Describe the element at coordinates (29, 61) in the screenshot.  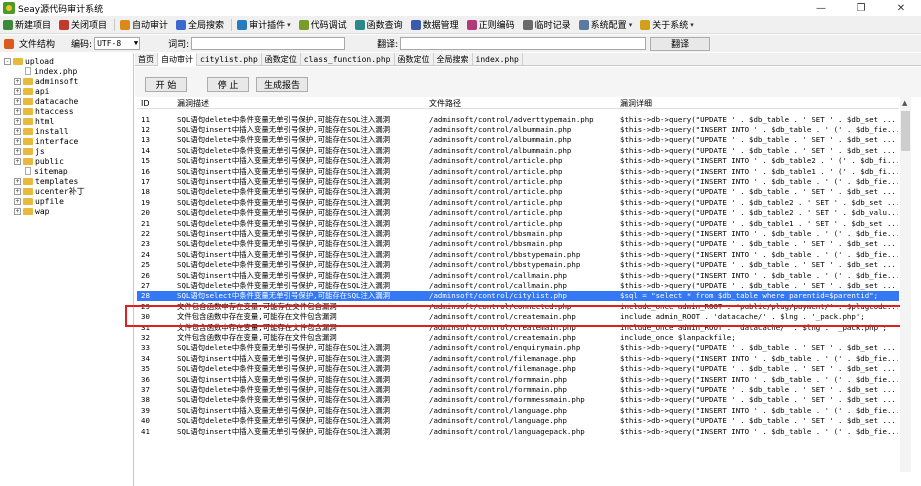
I see `tree-node: - upload` at that location.